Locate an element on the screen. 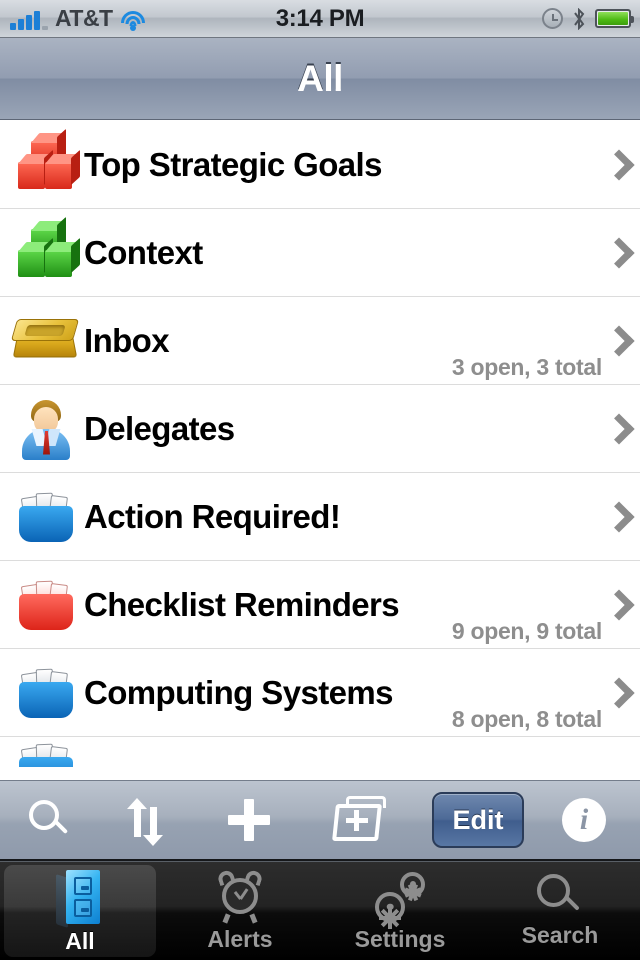  list-item-title: Action Required! is located at coordinates (212, 516).